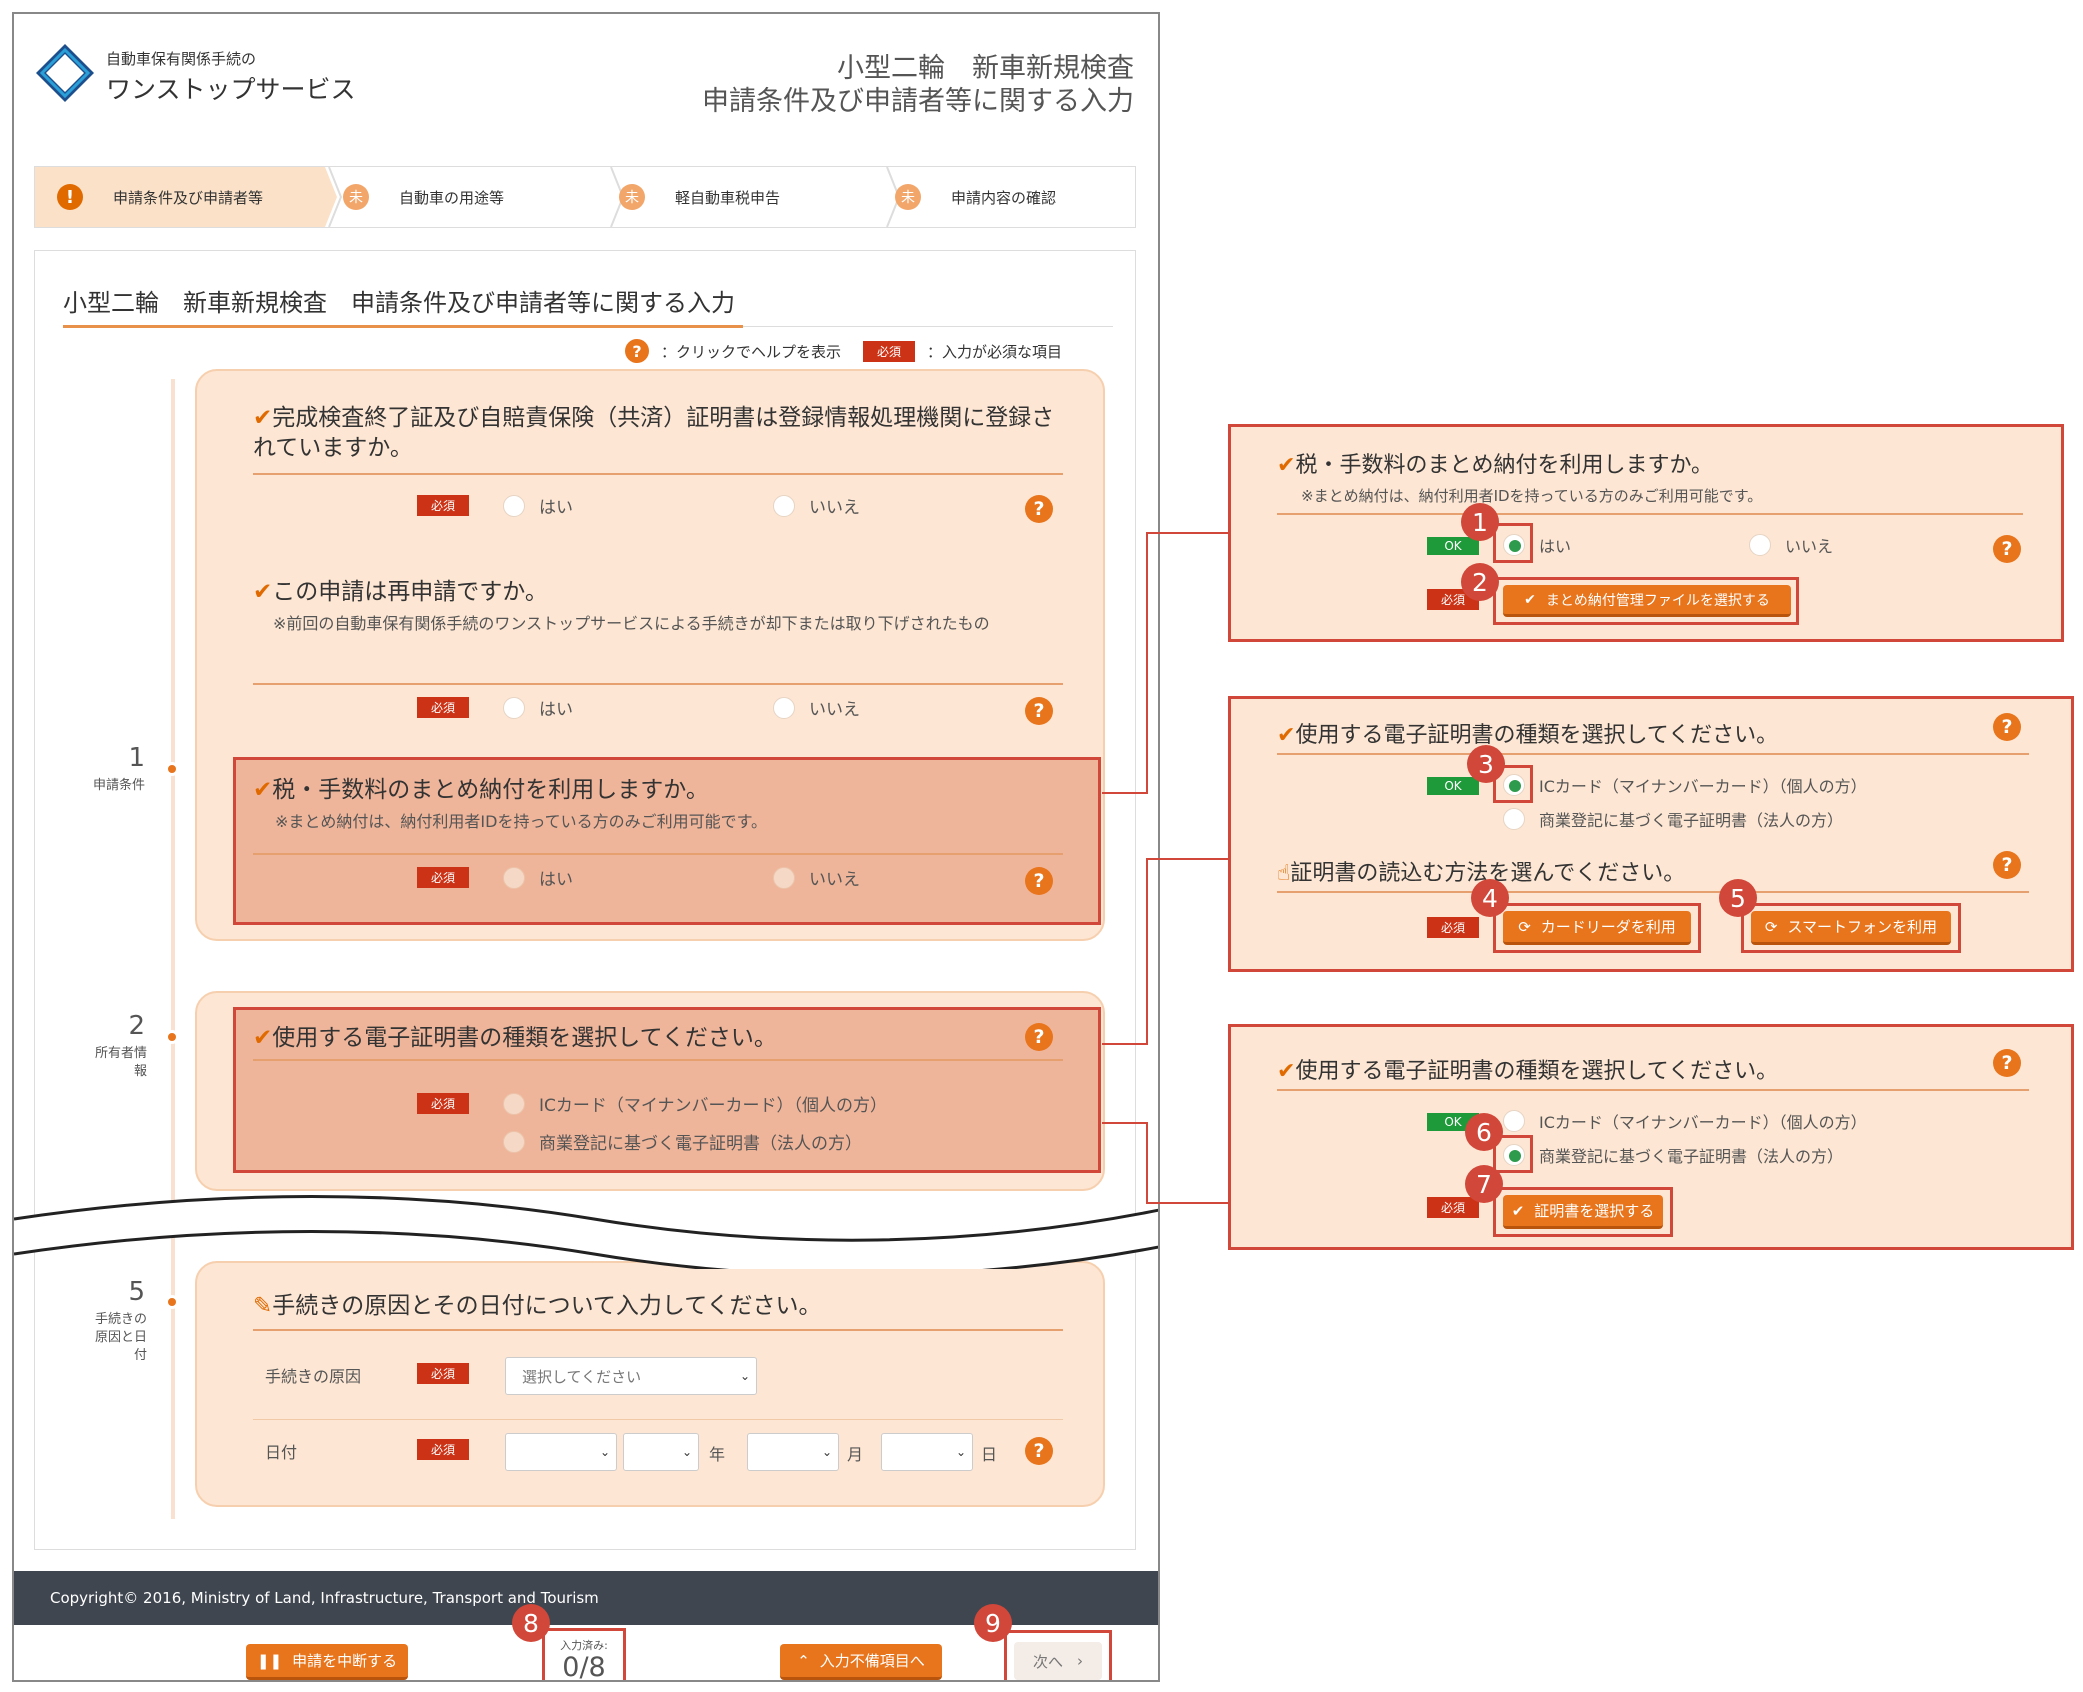 The height and width of the screenshot is (1692, 2083). I want to click on step-badge-1: 1, so click(1480, 522).